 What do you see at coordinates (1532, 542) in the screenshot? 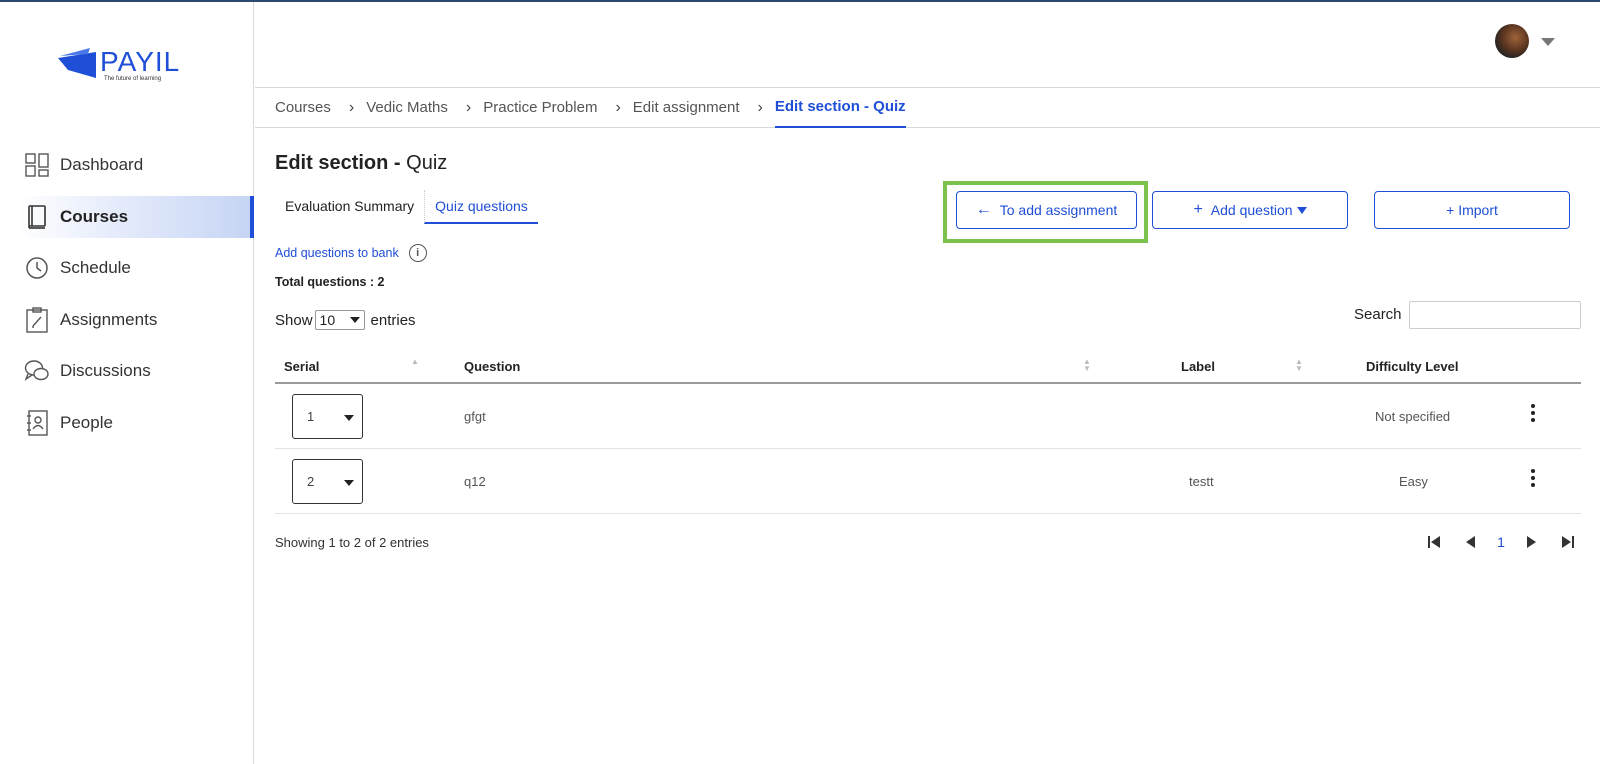
I see `next-page-icon` at bounding box center [1532, 542].